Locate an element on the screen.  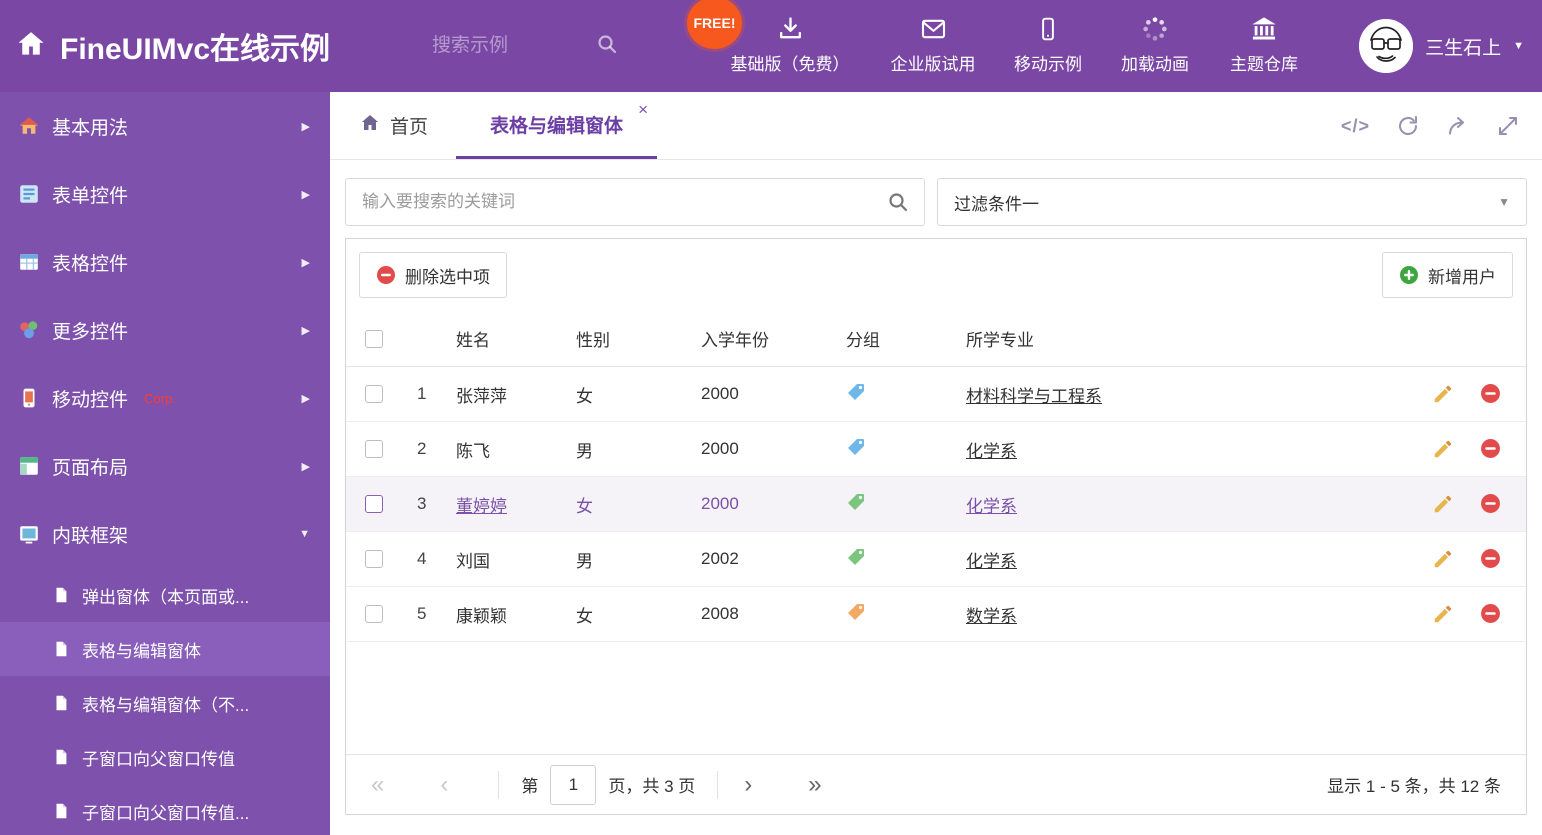
refresh-icon is located at coordinates (1408, 126).